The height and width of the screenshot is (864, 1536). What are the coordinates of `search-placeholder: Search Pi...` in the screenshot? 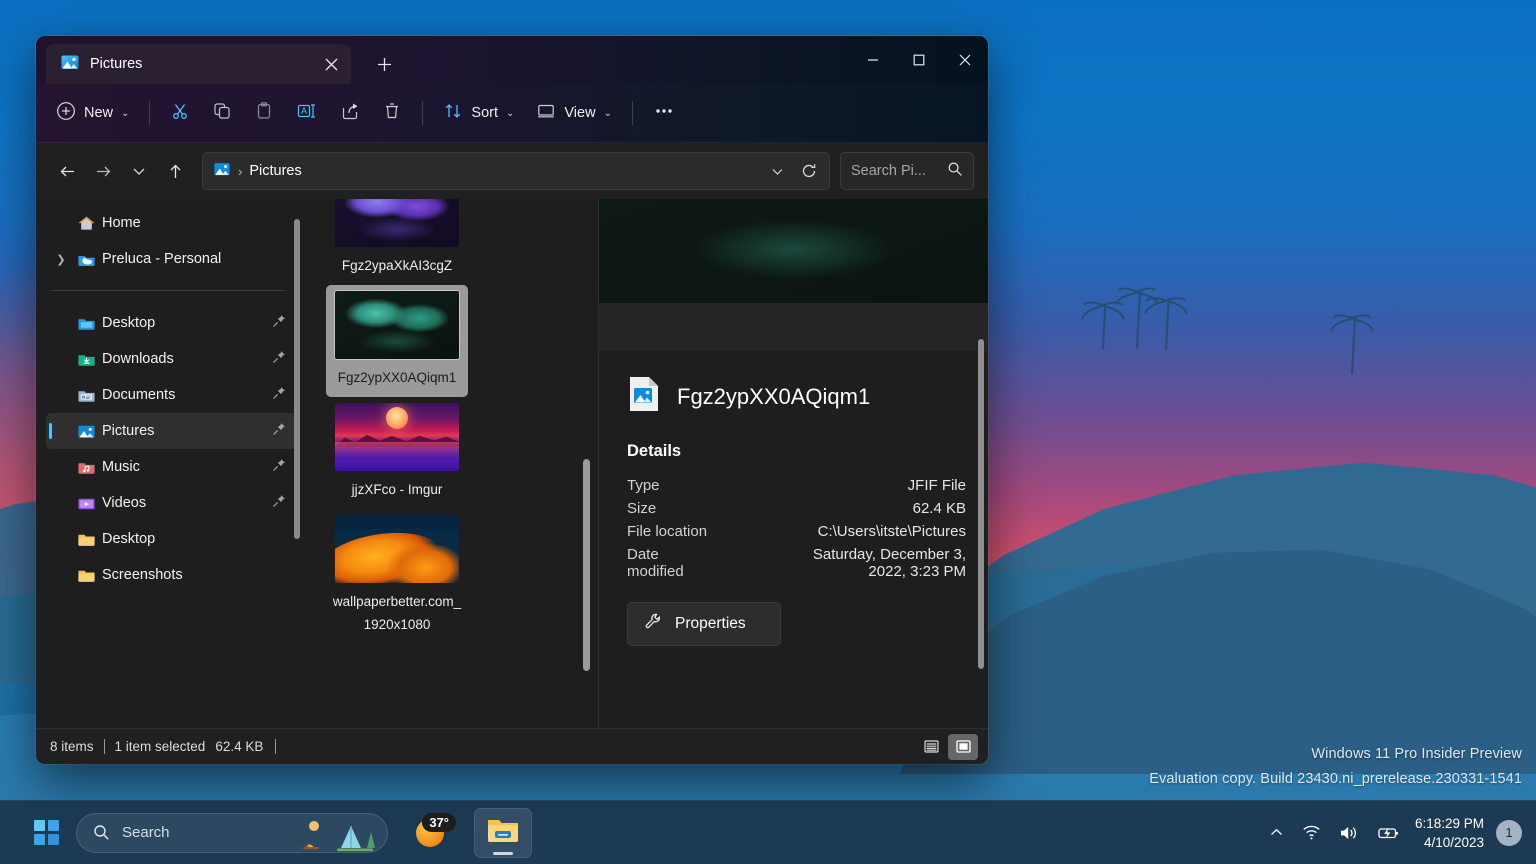 It's located at (888, 171).